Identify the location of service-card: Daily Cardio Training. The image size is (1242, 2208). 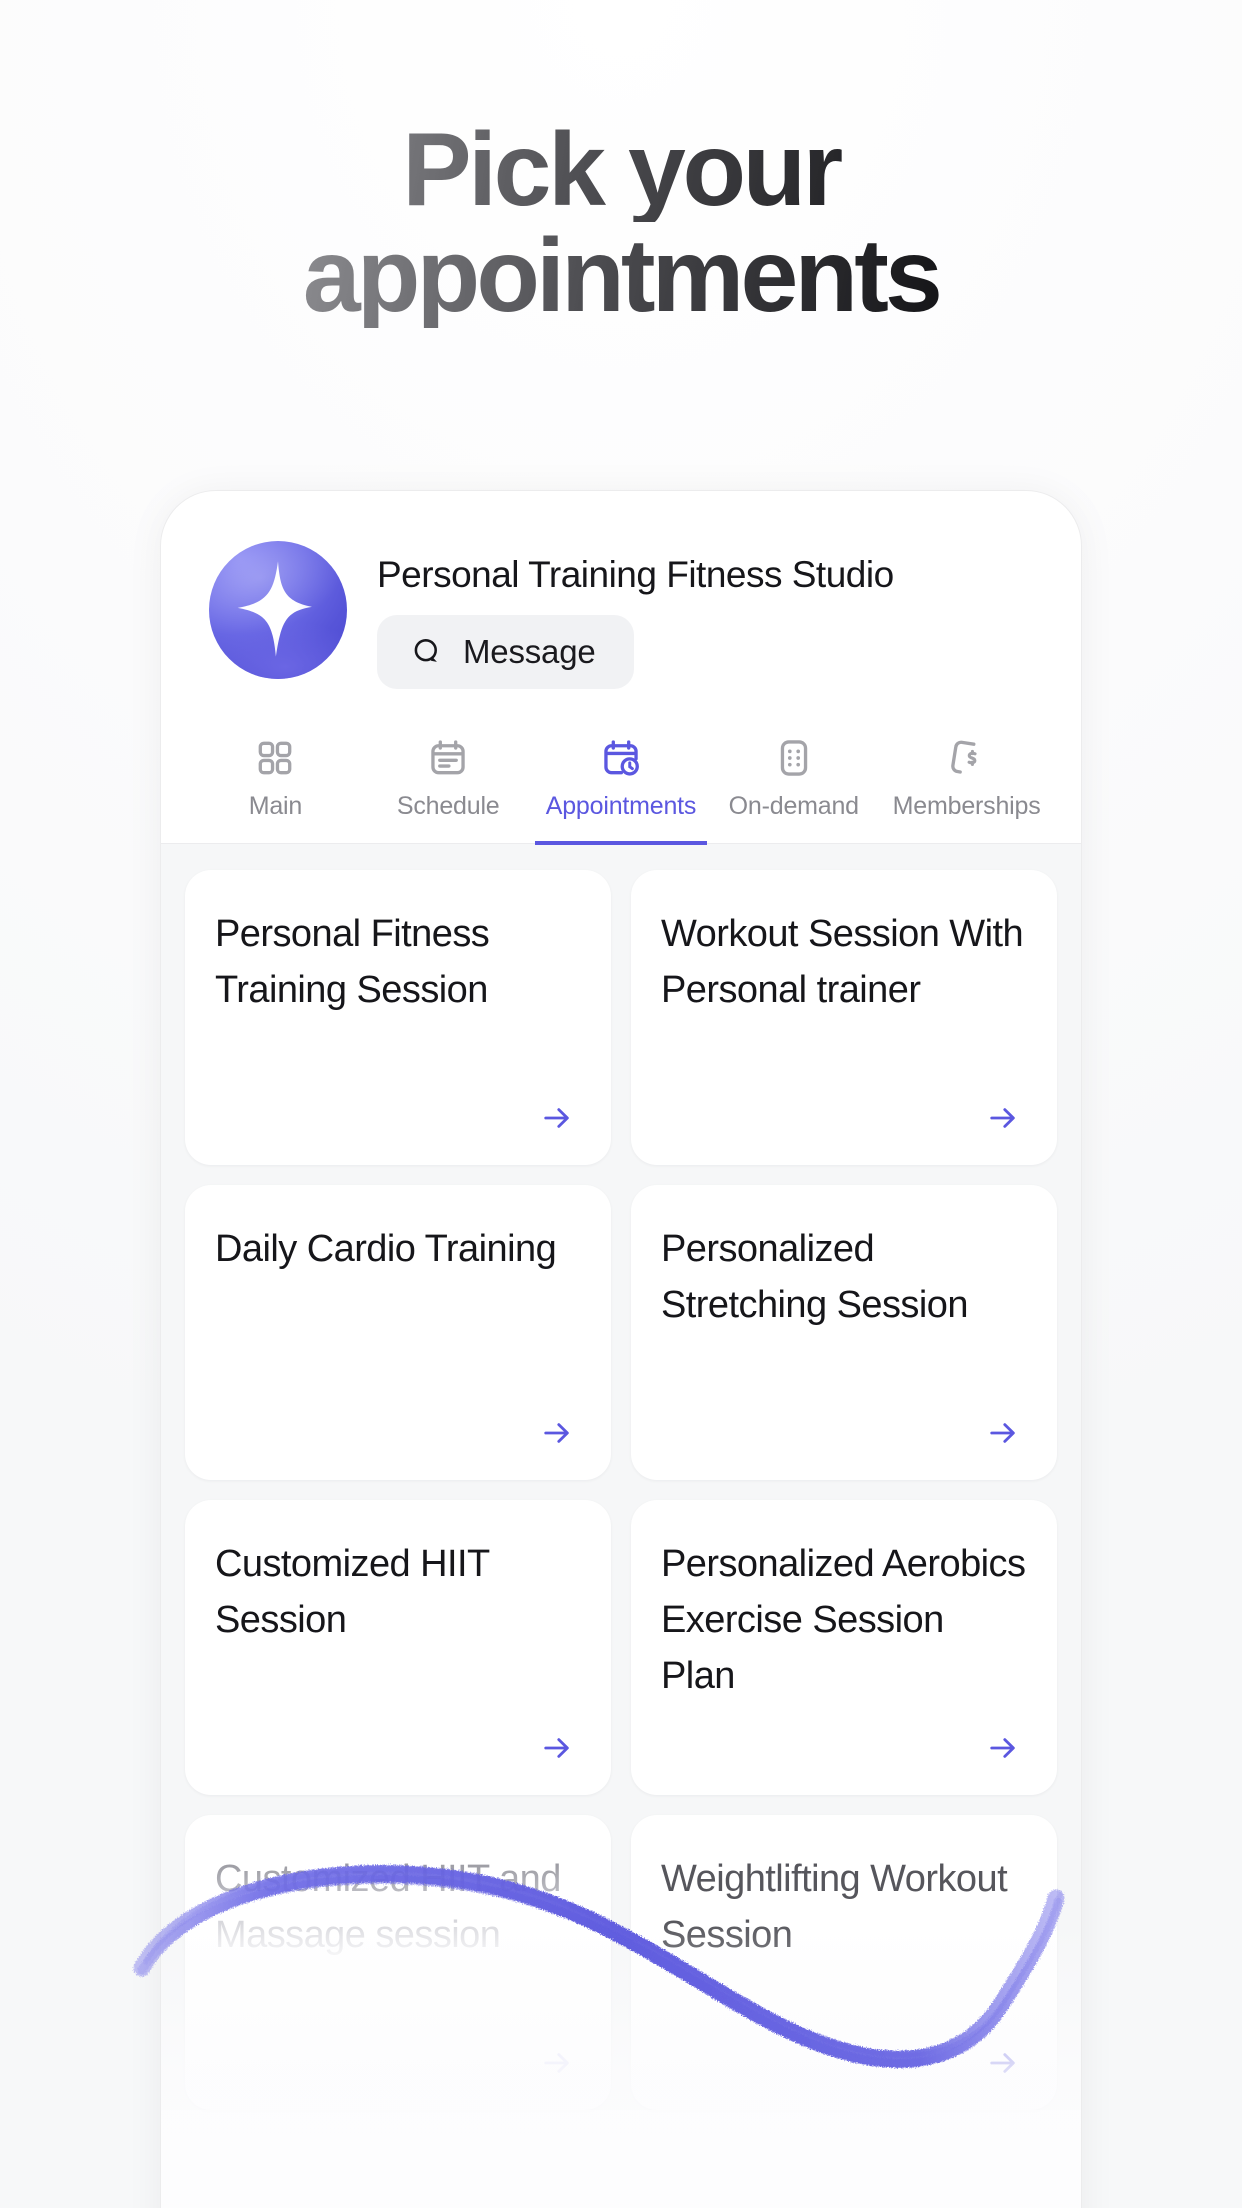
(398, 1332).